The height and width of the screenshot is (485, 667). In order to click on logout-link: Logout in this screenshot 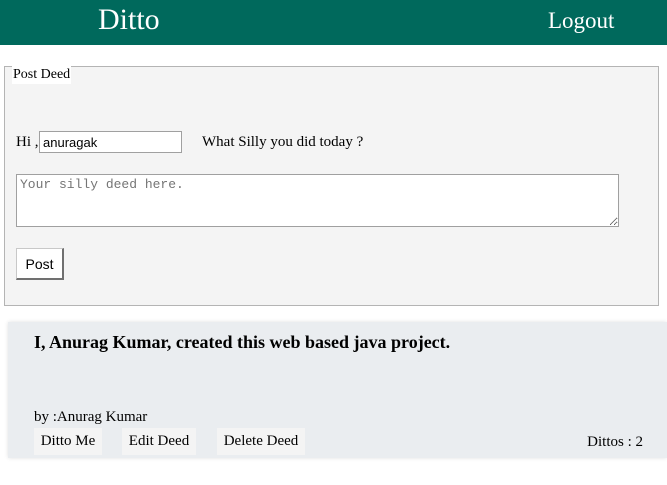, I will do `click(581, 21)`.